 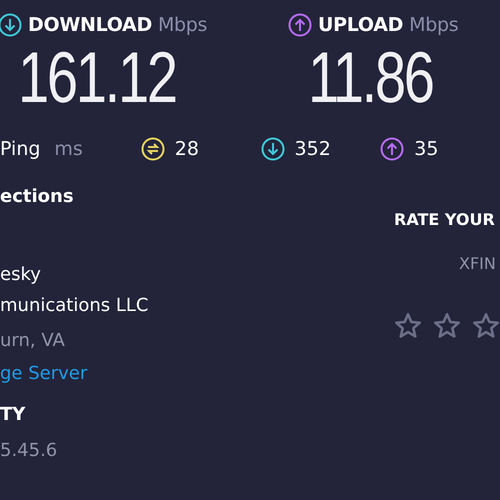 What do you see at coordinates (37, 197) in the screenshot?
I see `section-heading: ections` at bounding box center [37, 197].